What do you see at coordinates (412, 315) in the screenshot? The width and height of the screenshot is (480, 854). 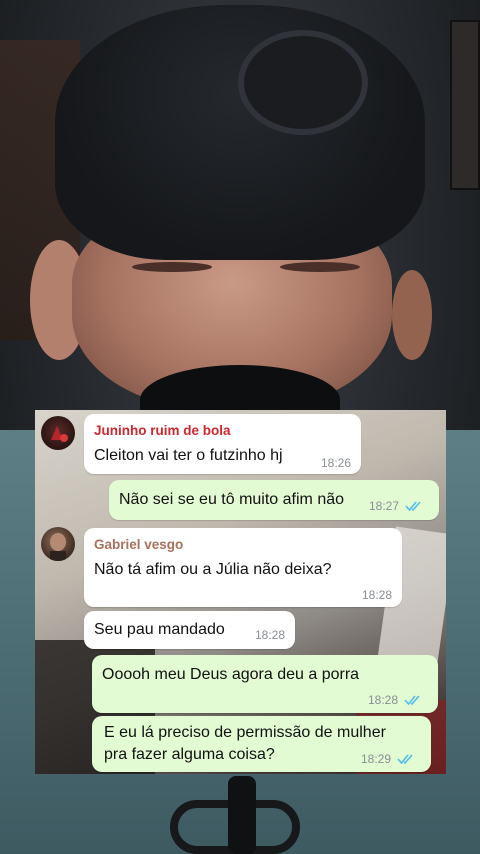 I see `person-ear` at bounding box center [412, 315].